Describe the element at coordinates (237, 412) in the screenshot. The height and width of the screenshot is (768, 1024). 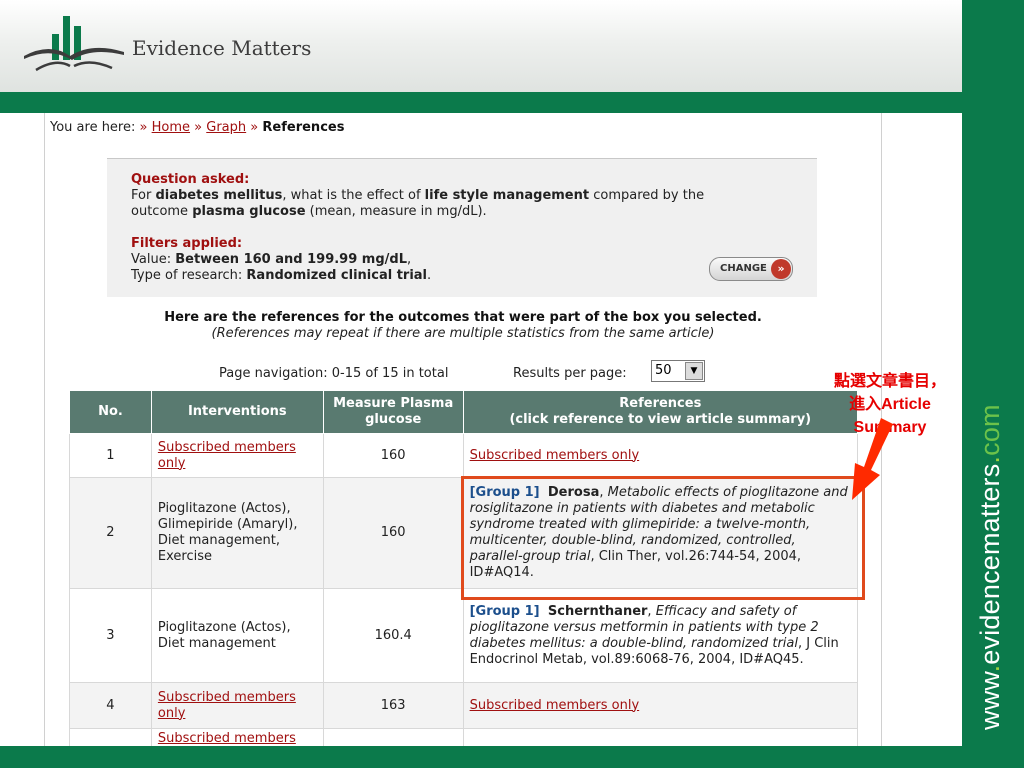
I see `header-interventions: Interventions` at that location.